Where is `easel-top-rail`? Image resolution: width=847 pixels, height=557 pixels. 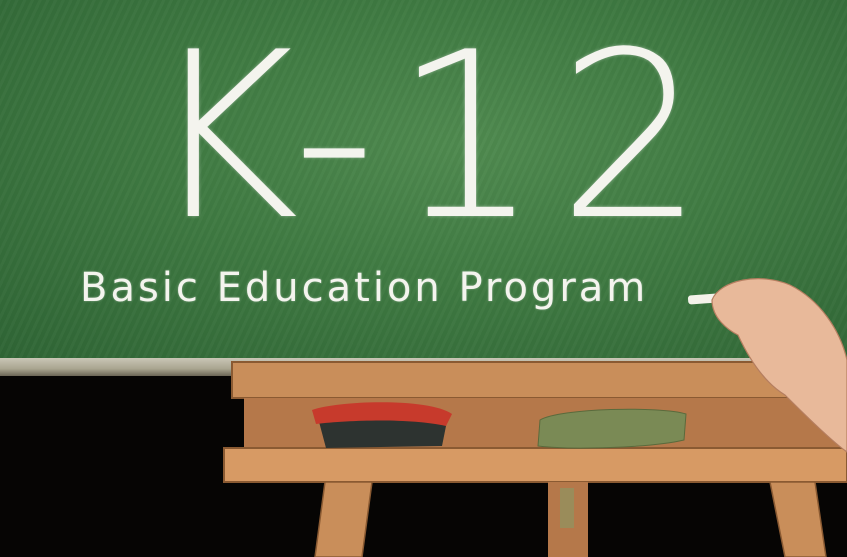 easel-top-rail is located at coordinates (539, 380).